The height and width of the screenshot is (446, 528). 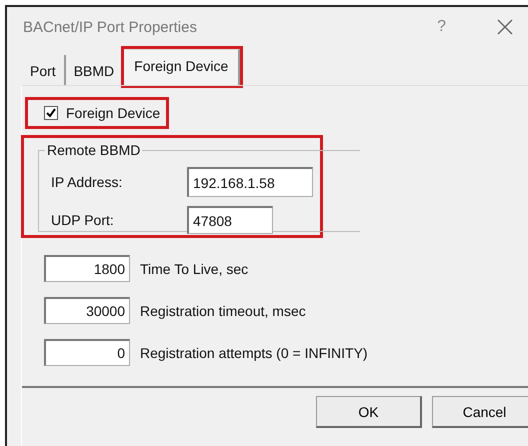 I want to click on input-field: 47808, so click(x=230, y=220).